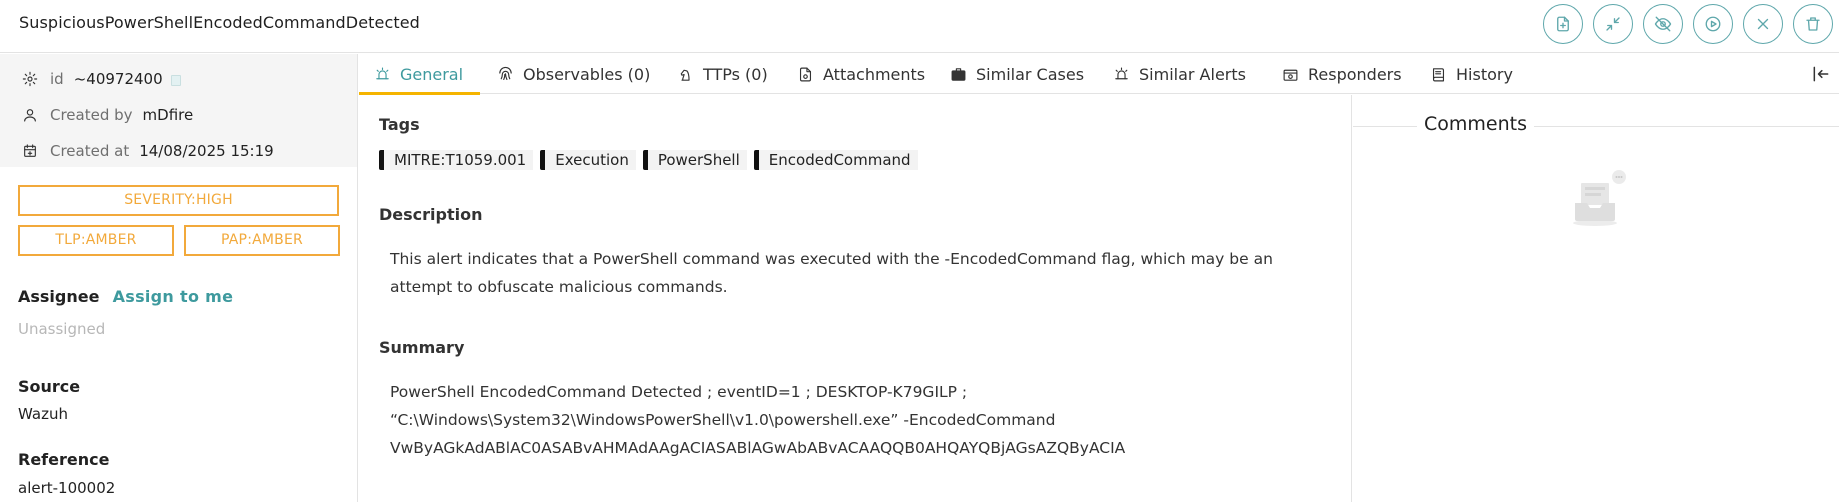 The image size is (1839, 502). I want to click on calendar-plus-icon, so click(30, 151).